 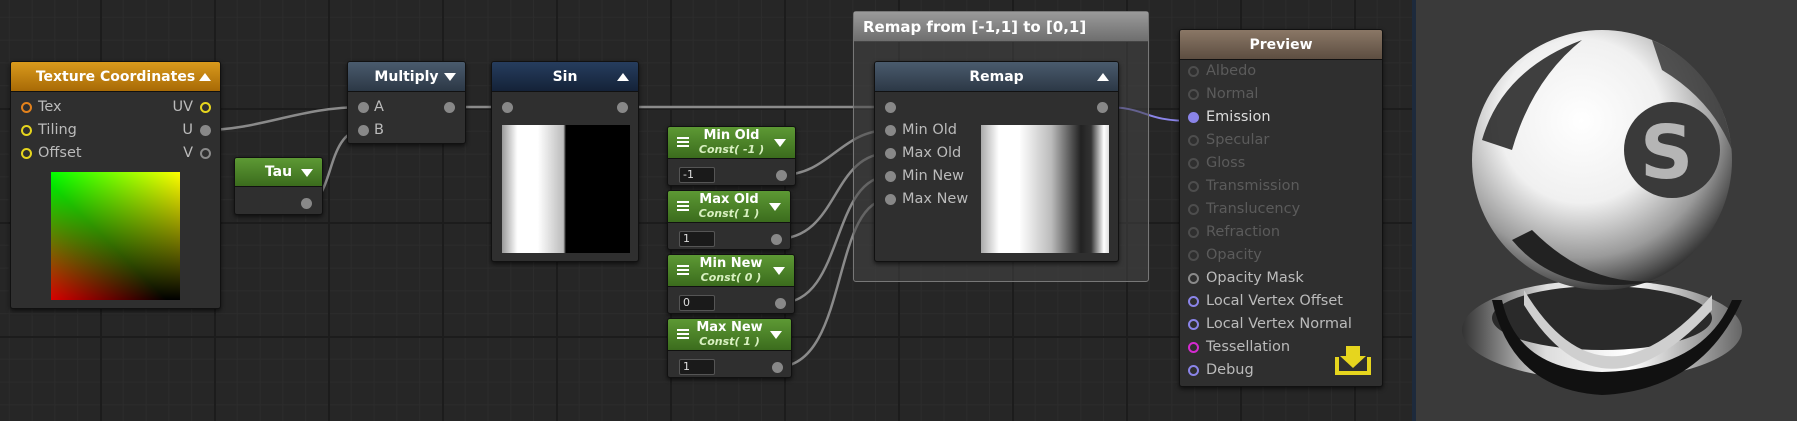 I want to click on transmission-input-port, so click(x=1193, y=186).